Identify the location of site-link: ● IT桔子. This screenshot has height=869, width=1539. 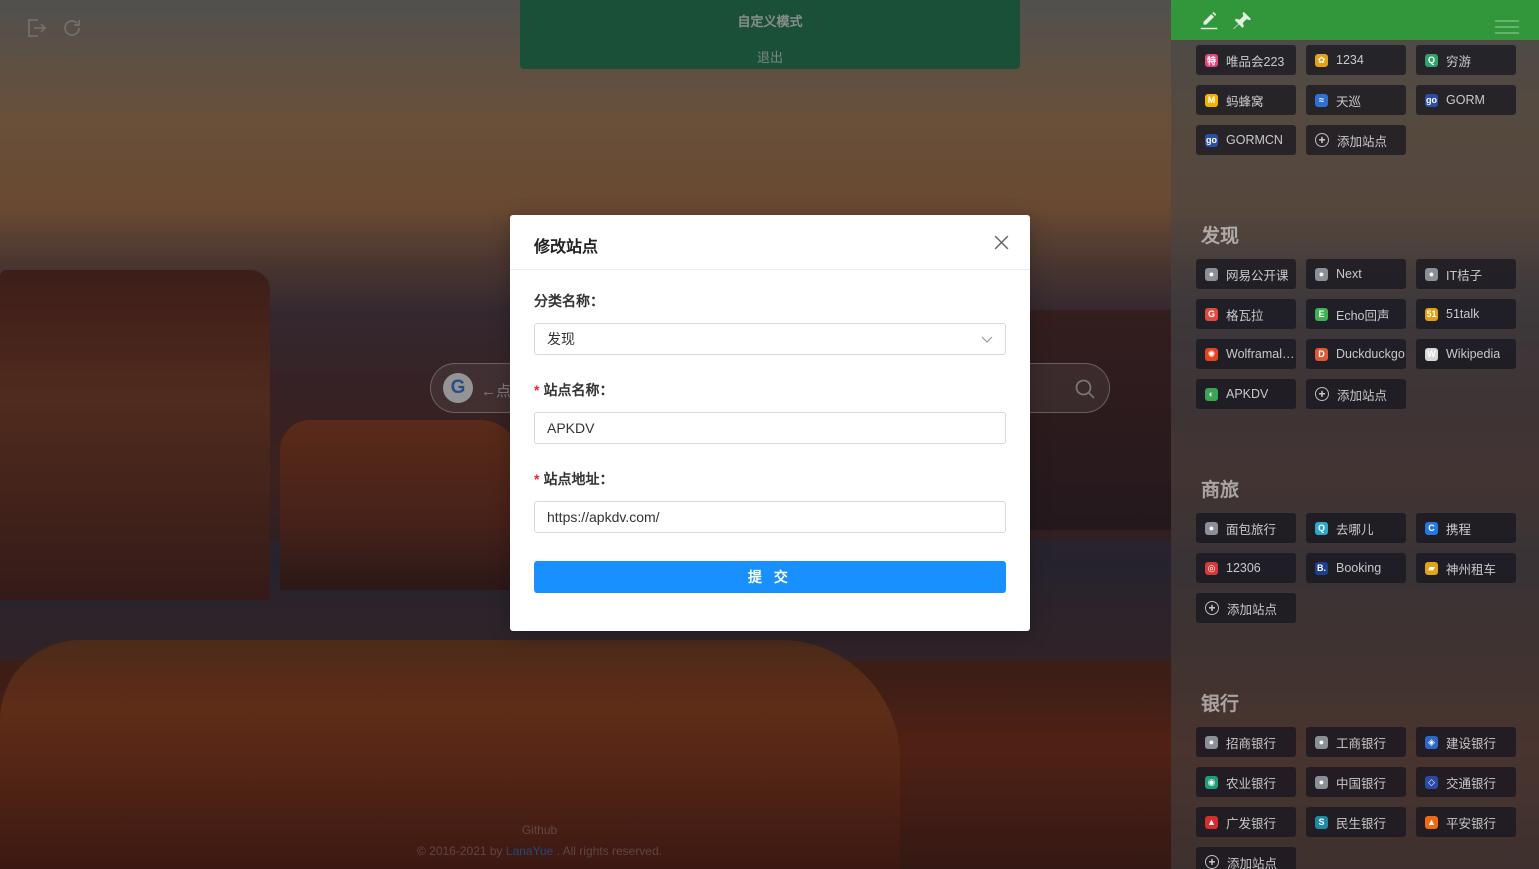
(1466, 274).